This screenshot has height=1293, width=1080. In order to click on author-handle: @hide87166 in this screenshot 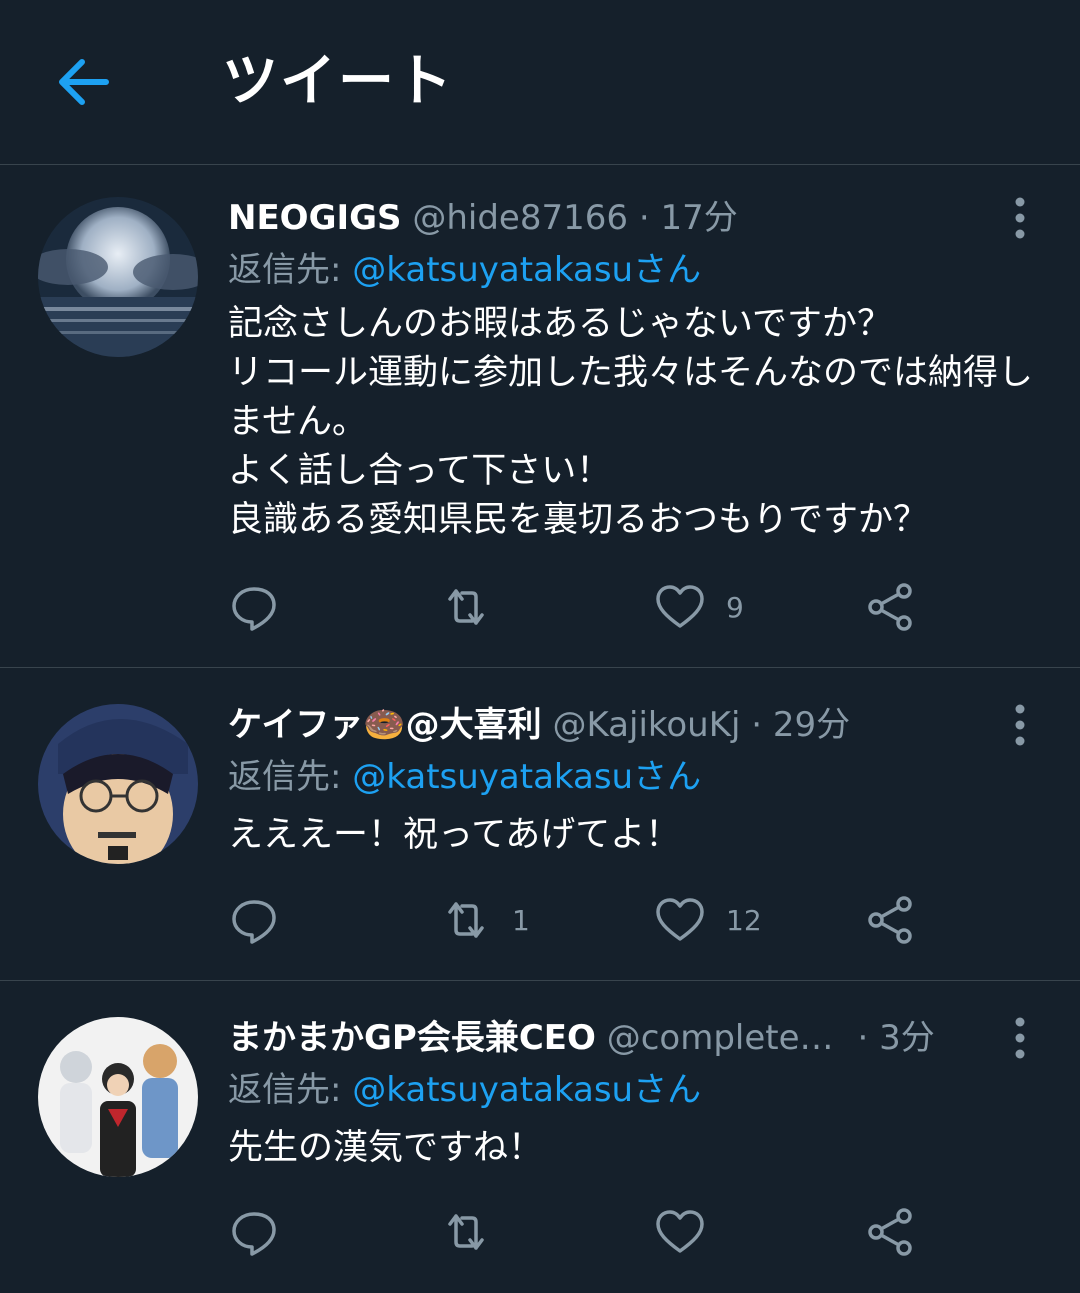, I will do `click(520, 218)`.